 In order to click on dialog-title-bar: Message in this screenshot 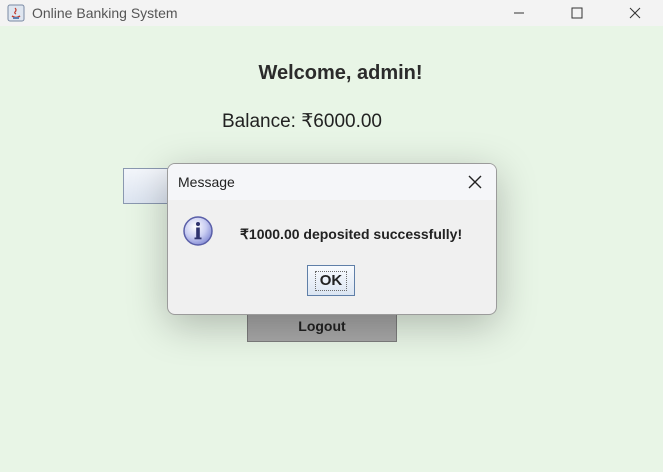, I will do `click(332, 182)`.